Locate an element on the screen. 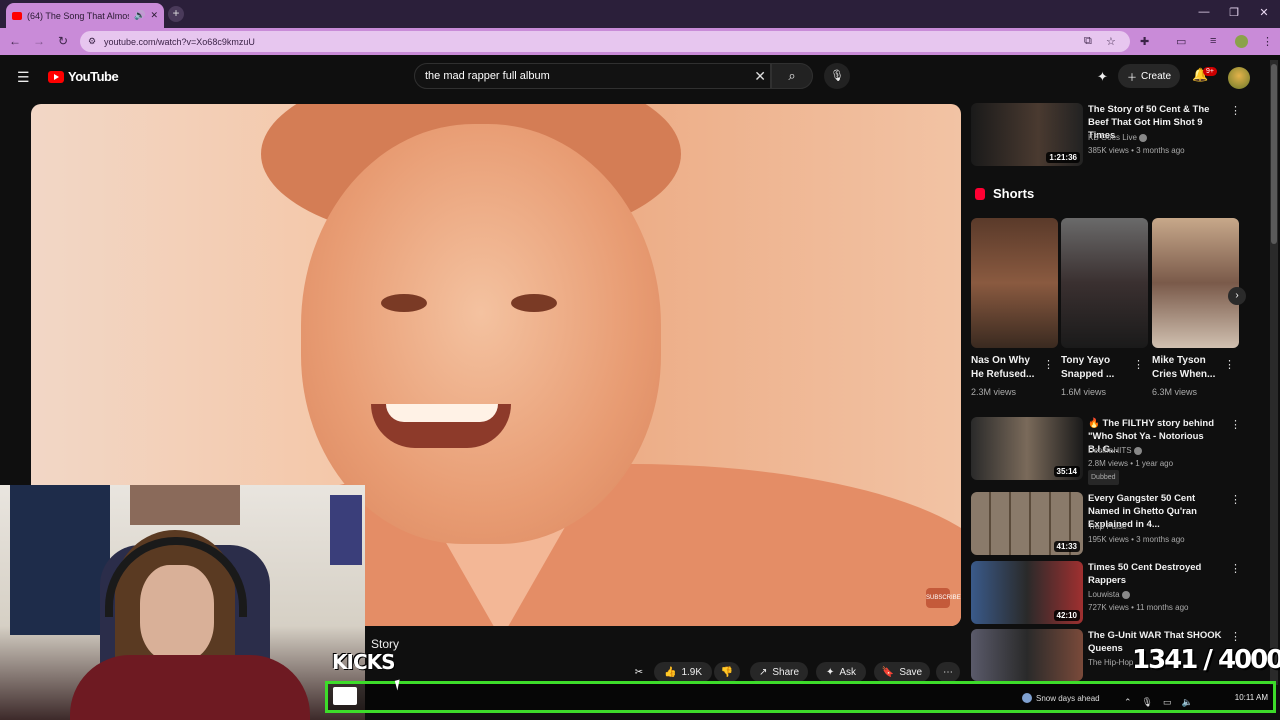 The height and width of the screenshot is (720, 1280). channel-name: The Hip-Hop is located at coordinates (1110, 662).